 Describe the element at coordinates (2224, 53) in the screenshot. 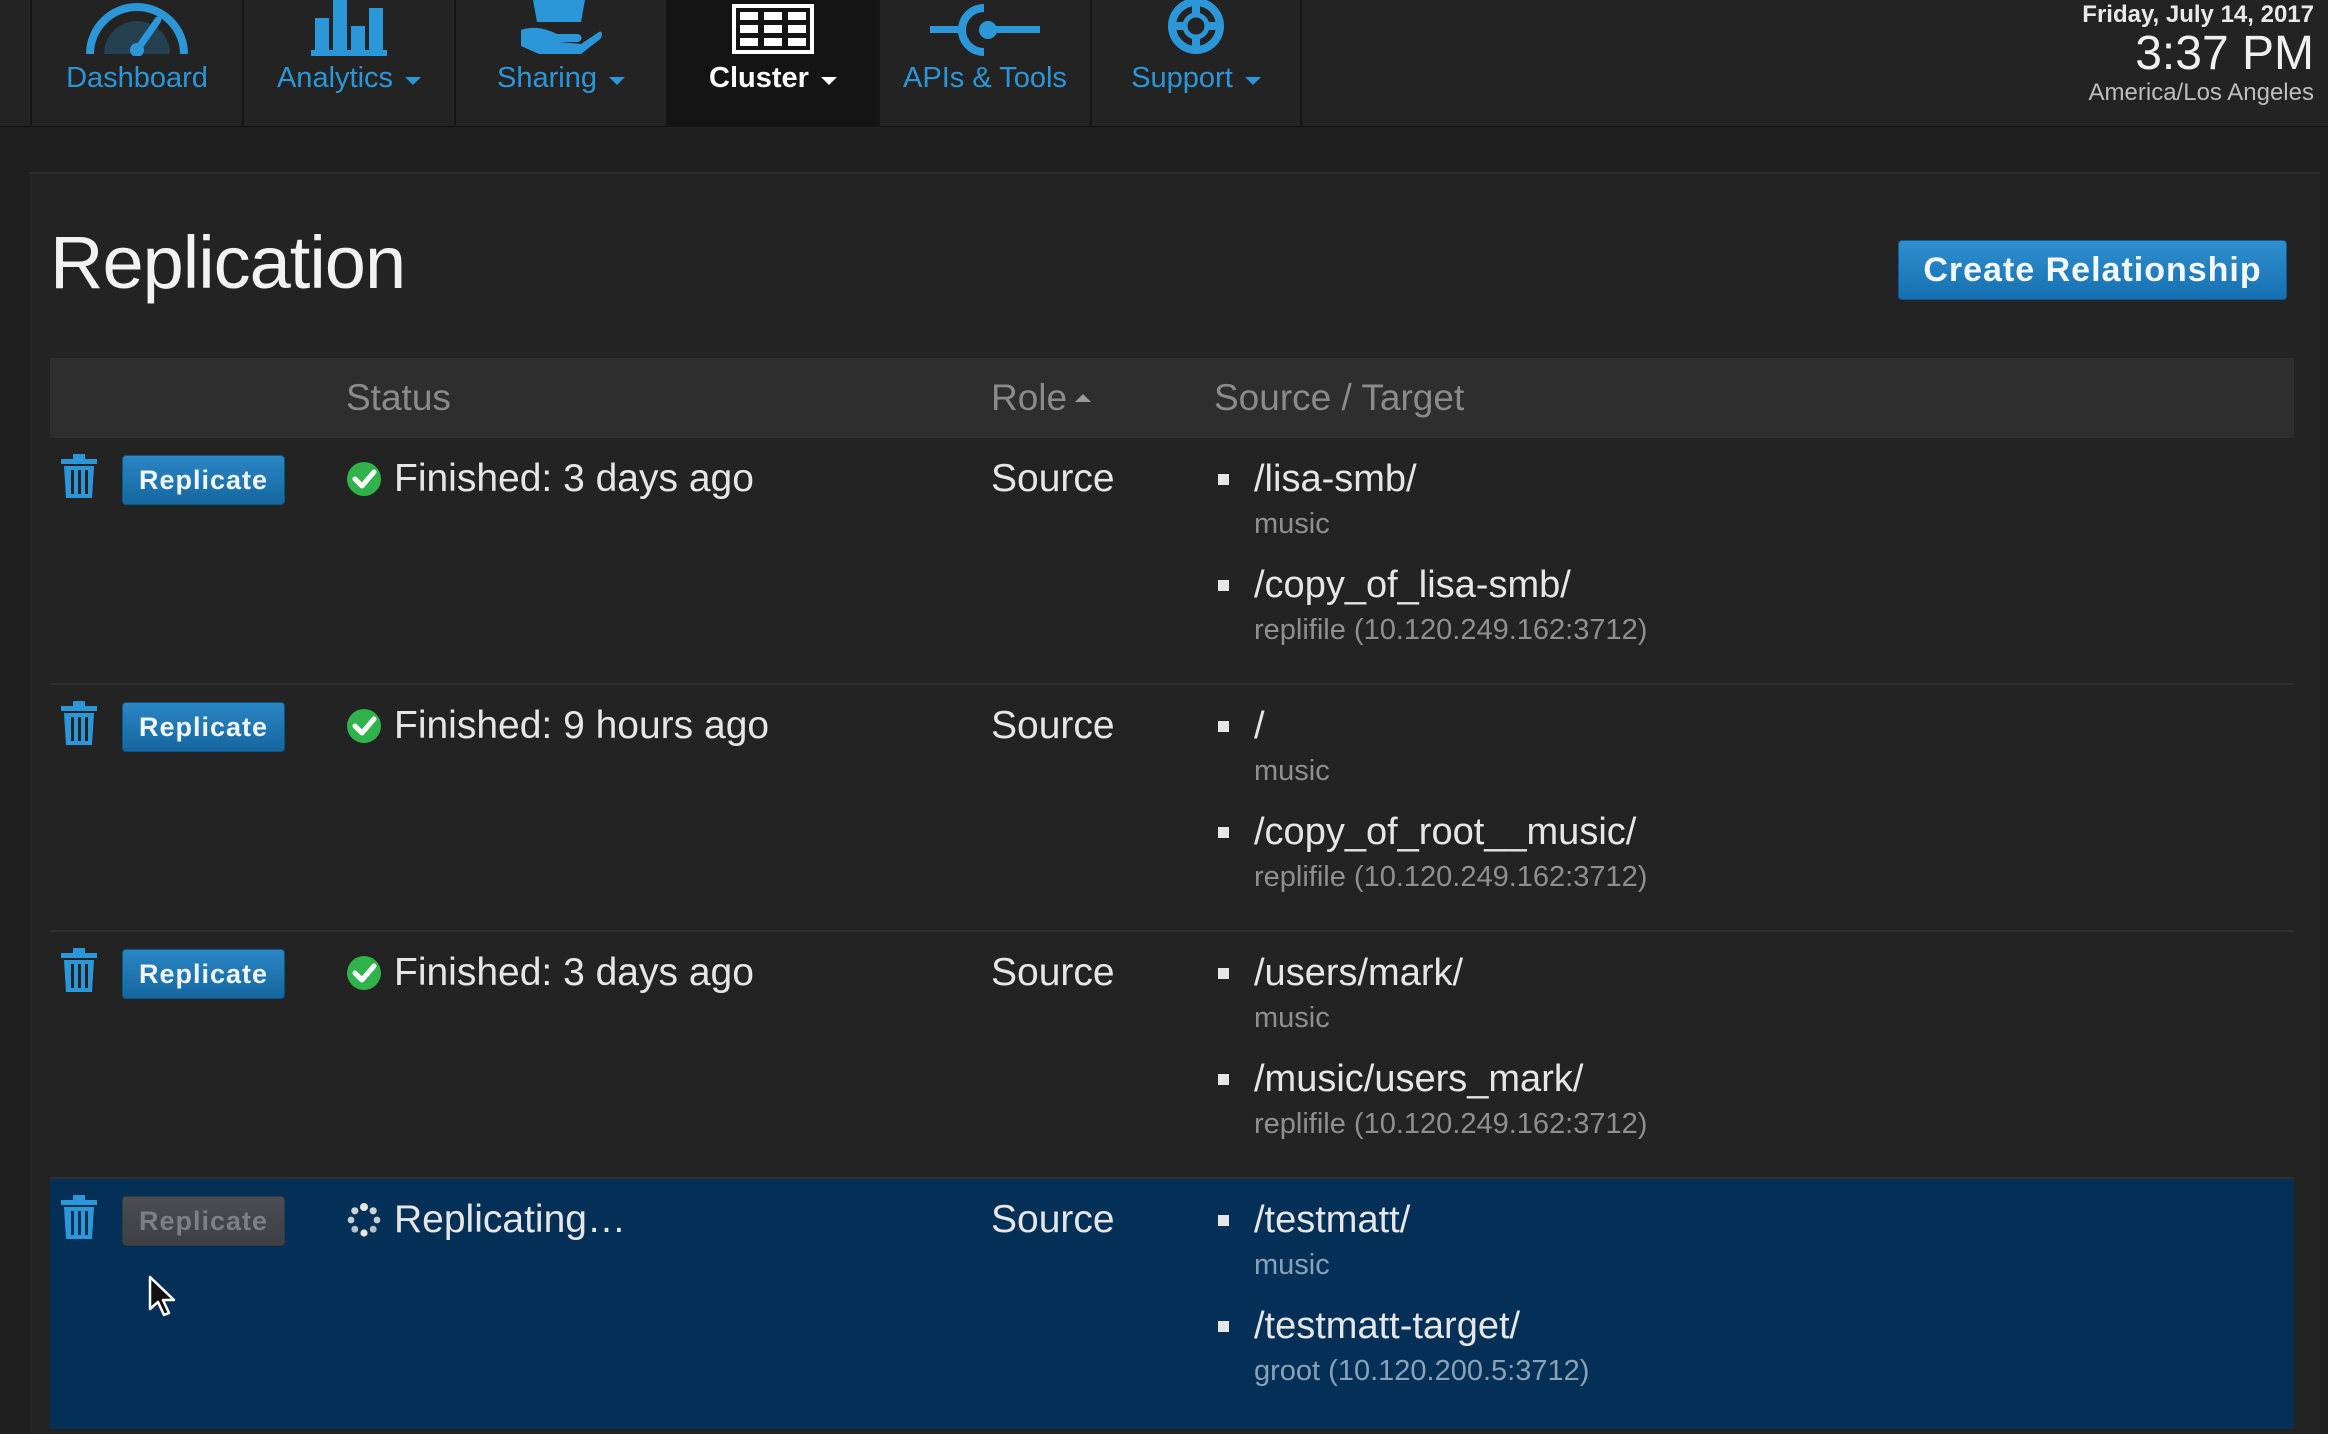

I see `clock-time: 3:37 PM` at that location.